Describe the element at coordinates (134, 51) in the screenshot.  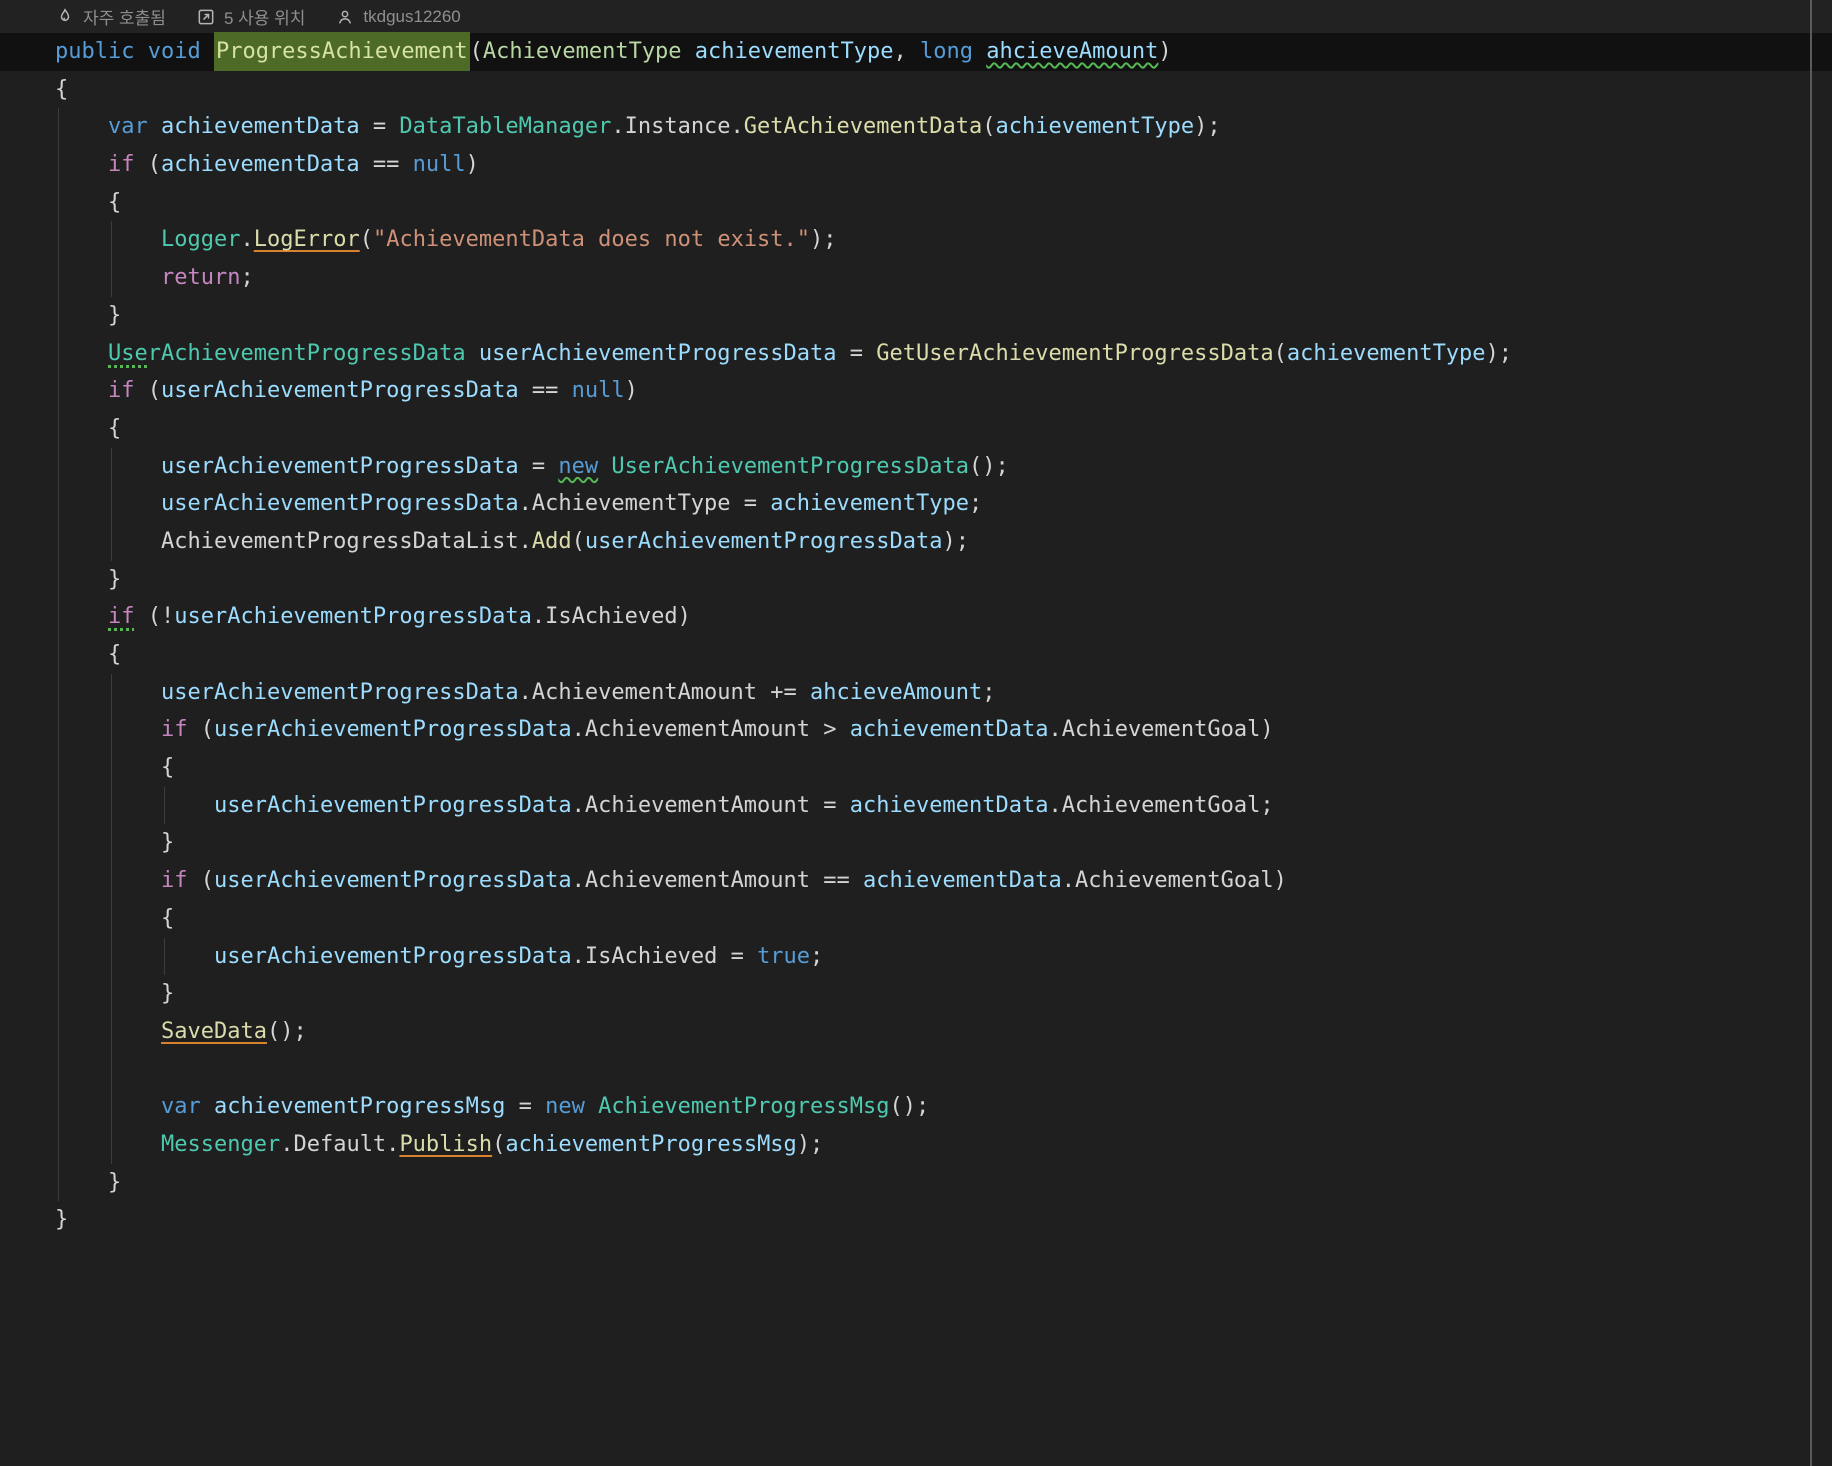
I see `code-token: public void` at that location.